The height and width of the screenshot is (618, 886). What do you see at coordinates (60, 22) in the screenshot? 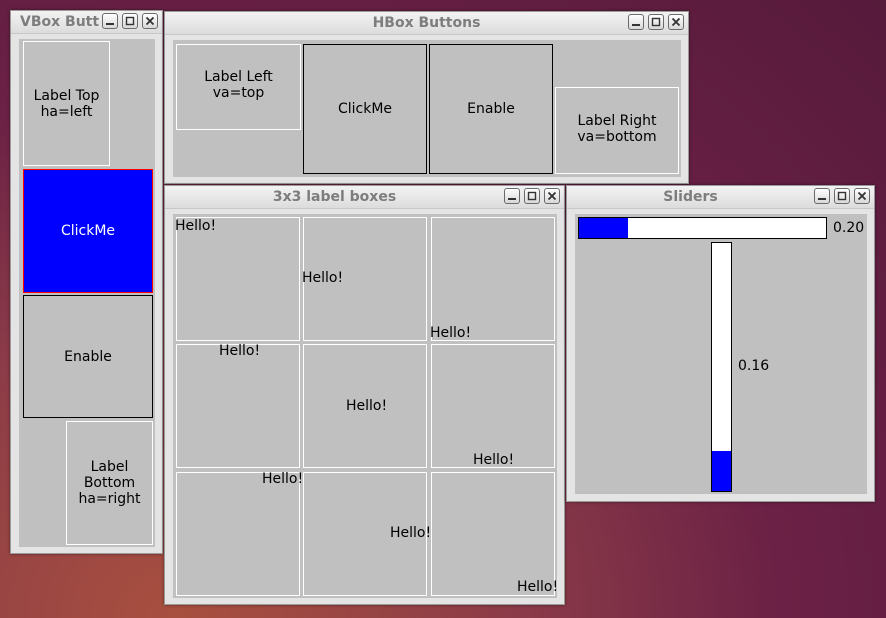
I see `vbox-title: VBox Butt` at bounding box center [60, 22].